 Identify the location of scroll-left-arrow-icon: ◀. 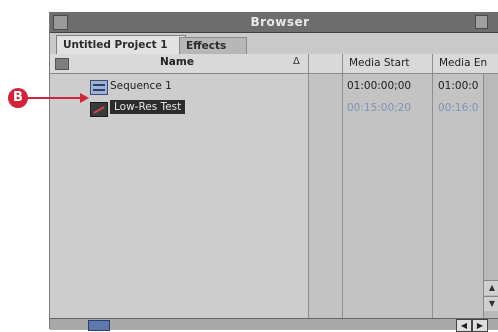
(464, 325).